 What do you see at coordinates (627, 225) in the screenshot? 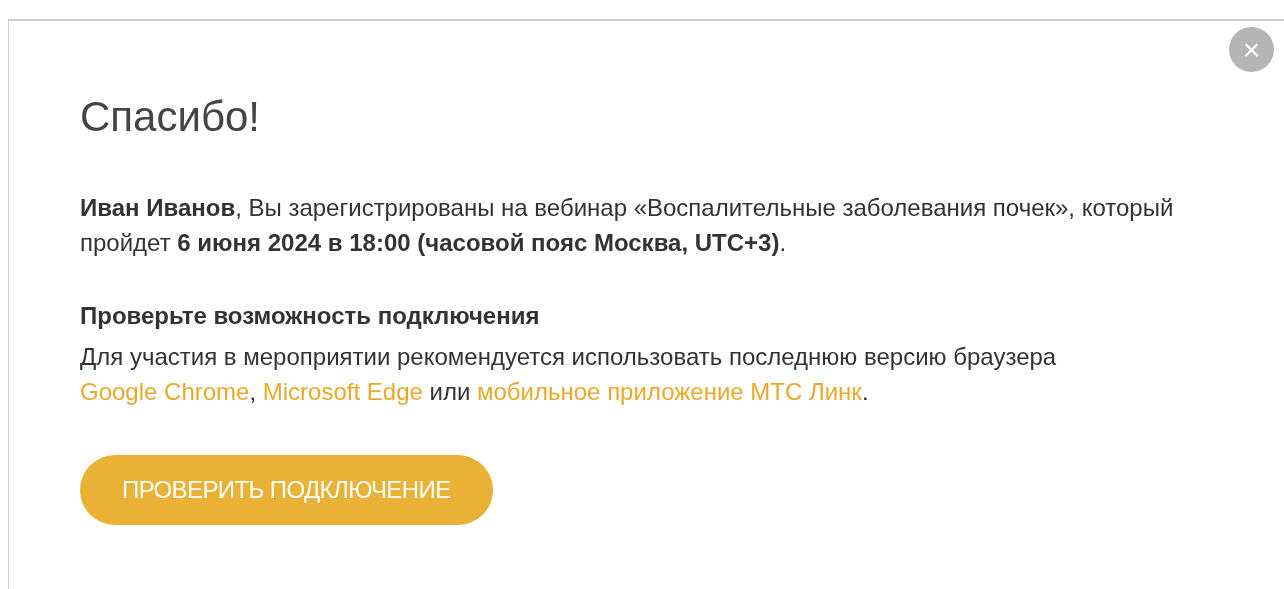
I see `registration-message: Иван Иванов, Вы зарегистрированы на вебинар «Воспалительные заболевания почек», который пройдет 6 июня 2024 в 18:00 (часовой пояс Москва, UTC+3).` at bounding box center [627, 225].